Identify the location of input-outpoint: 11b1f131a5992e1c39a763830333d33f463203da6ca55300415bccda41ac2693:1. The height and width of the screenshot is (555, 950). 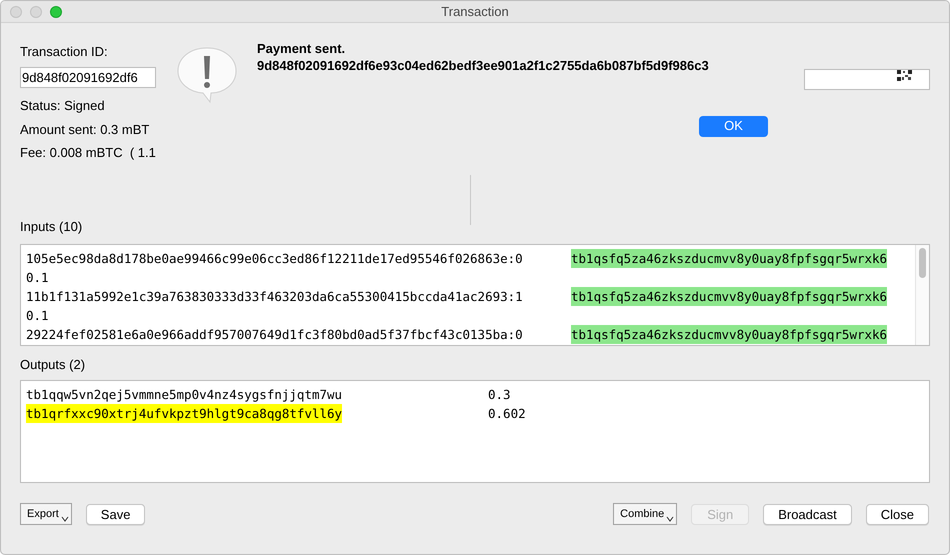
(275, 297).